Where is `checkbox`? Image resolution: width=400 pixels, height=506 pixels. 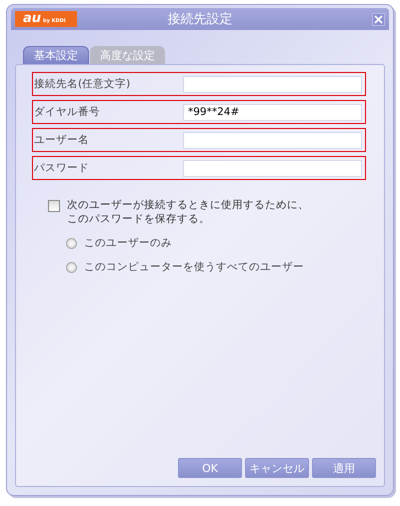
checkbox is located at coordinates (54, 206).